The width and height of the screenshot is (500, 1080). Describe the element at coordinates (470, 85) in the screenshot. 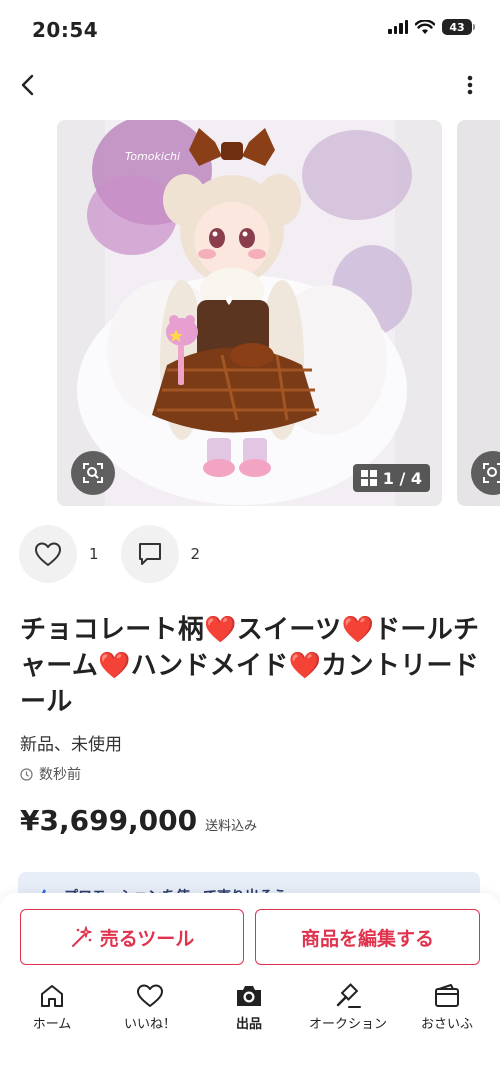

I see `more-options-icon` at that location.